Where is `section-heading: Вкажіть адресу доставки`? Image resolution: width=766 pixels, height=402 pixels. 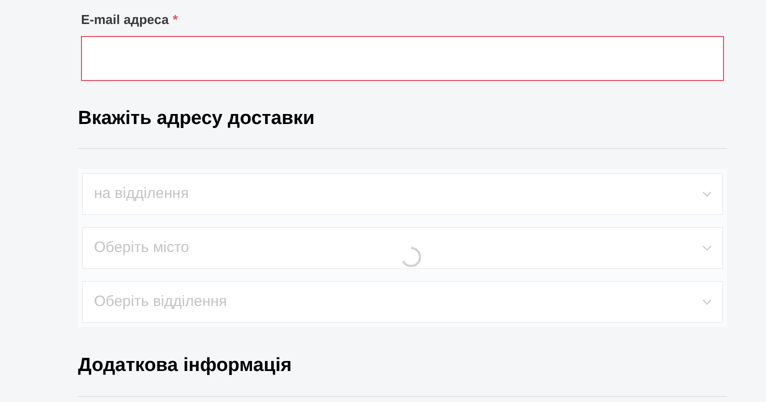
section-heading: Вкажіть адресу доставки is located at coordinates (197, 119).